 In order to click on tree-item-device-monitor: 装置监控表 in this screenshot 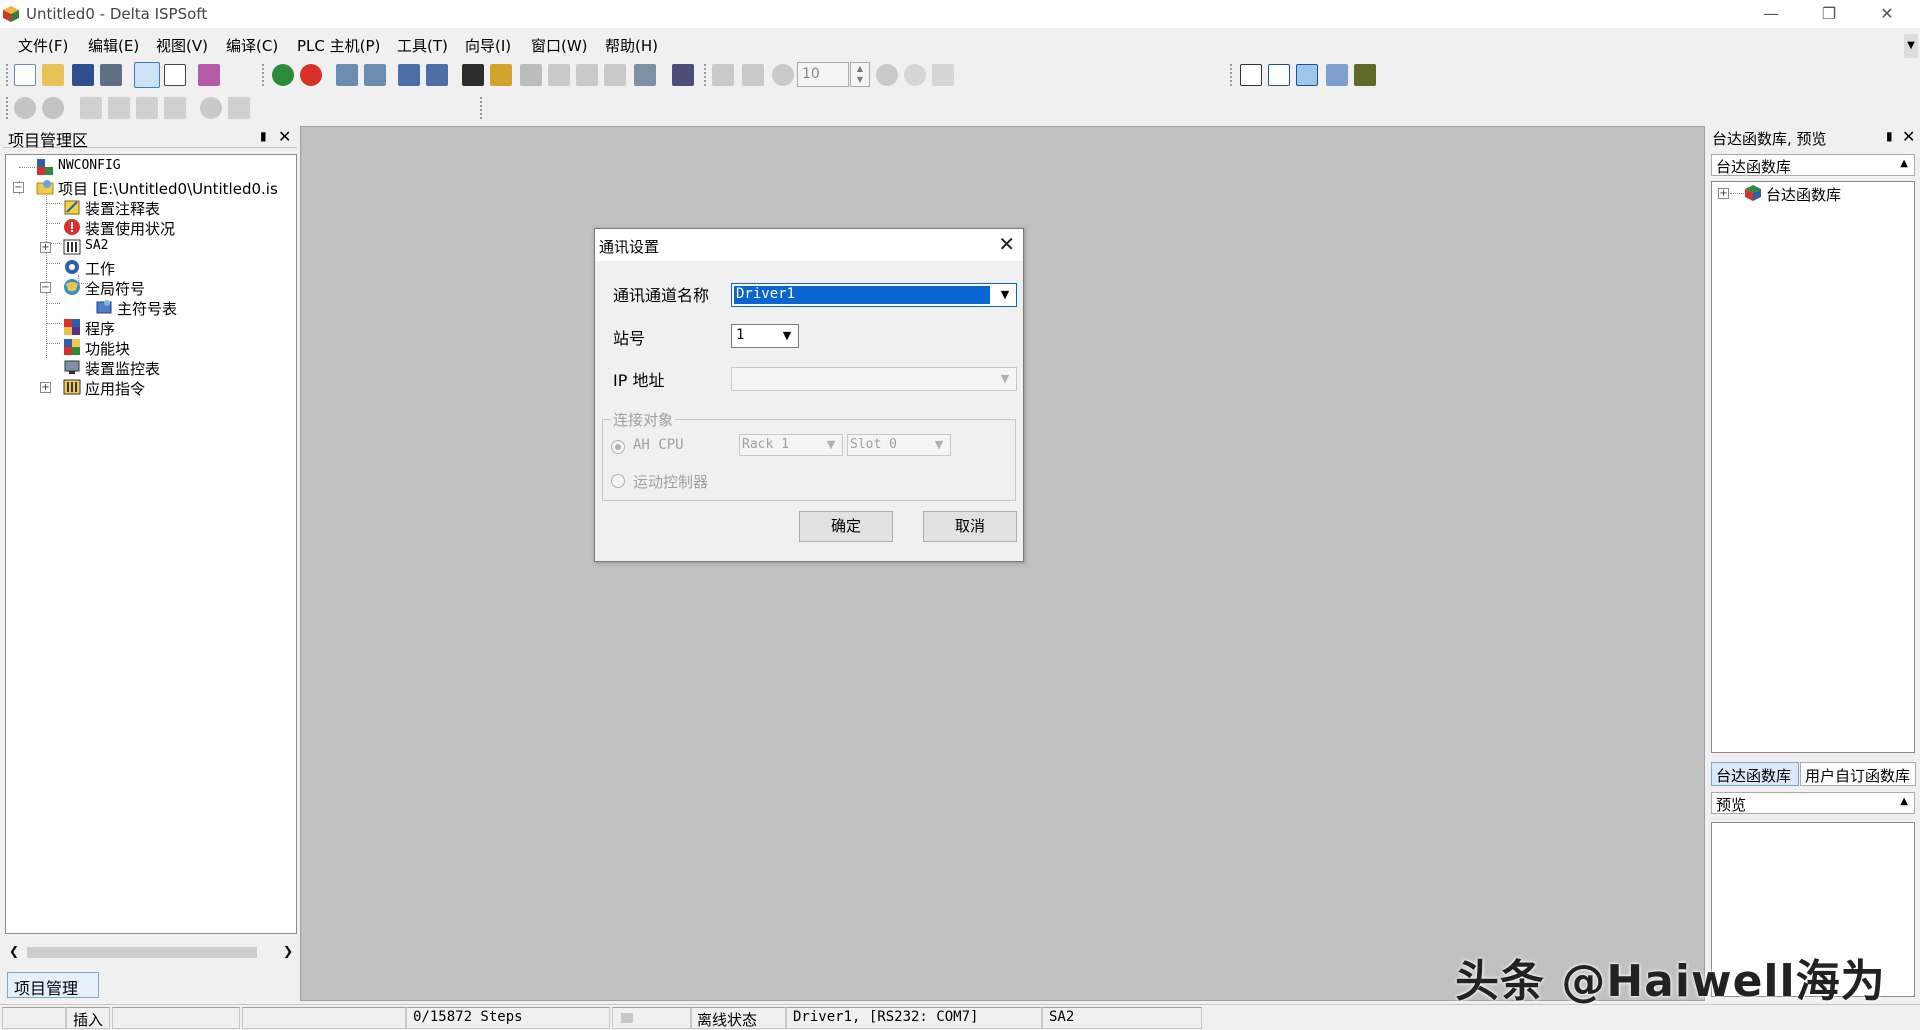, I will do `click(151, 367)`.